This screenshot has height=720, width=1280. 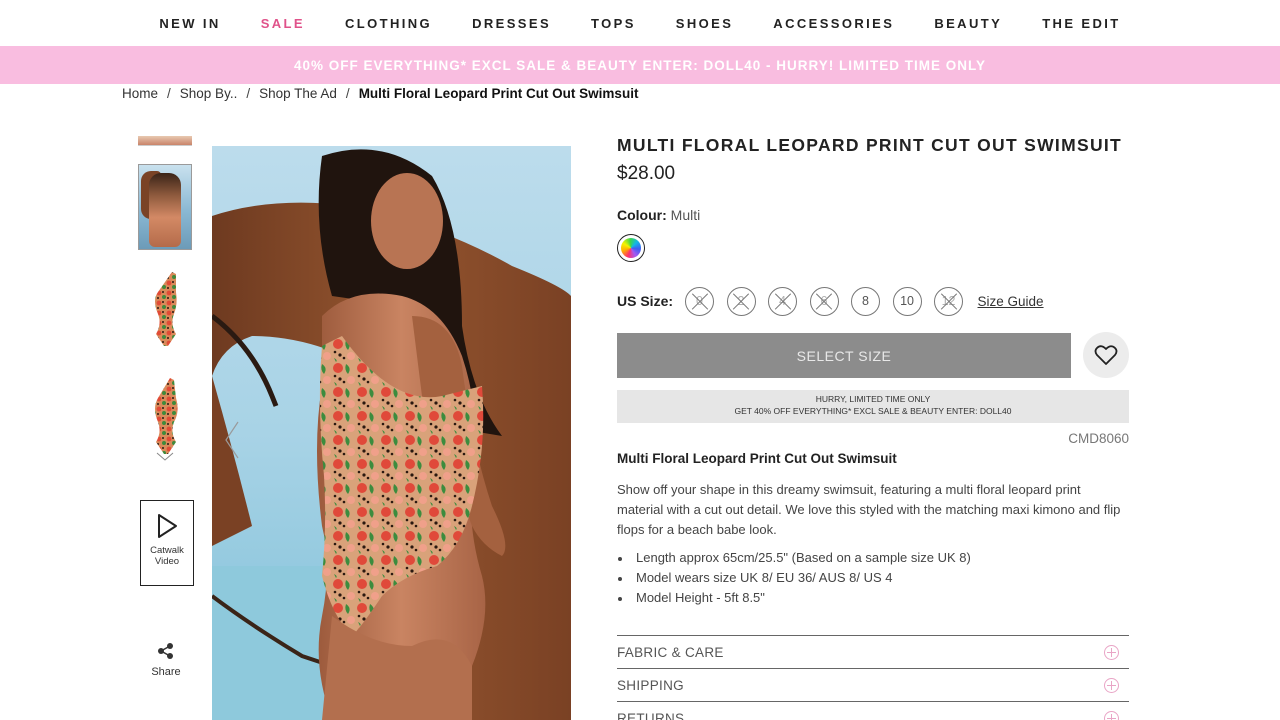 I want to click on thumbnail-swimsuit-front, so click(x=165, y=309).